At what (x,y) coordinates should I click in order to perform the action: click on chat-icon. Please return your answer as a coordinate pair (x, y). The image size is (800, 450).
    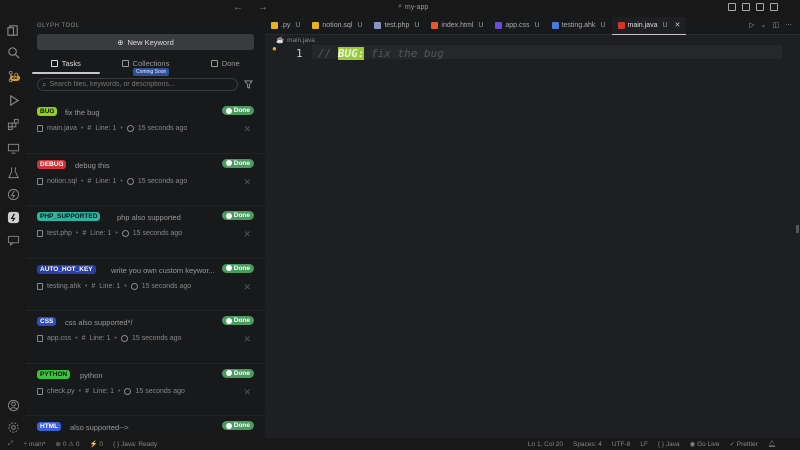
    Looking at the image, I should click on (13, 240).